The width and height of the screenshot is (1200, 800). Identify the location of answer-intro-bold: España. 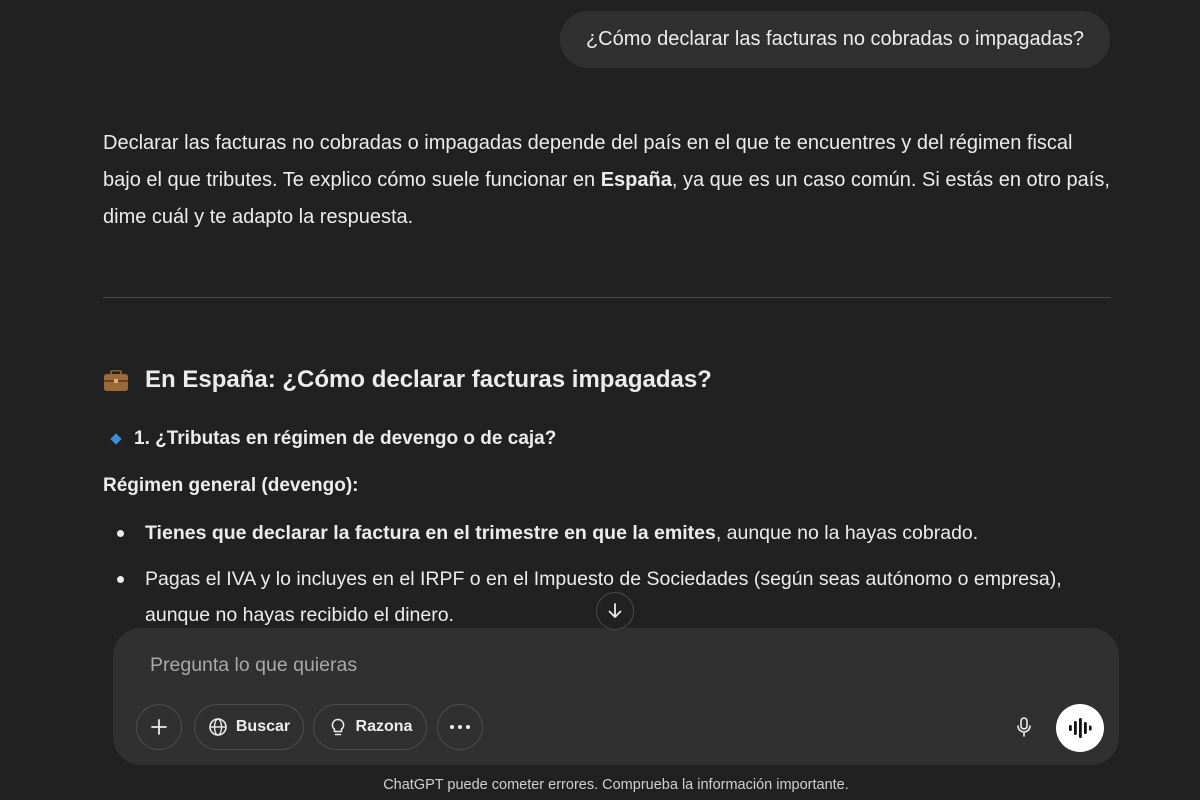
(636, 180).